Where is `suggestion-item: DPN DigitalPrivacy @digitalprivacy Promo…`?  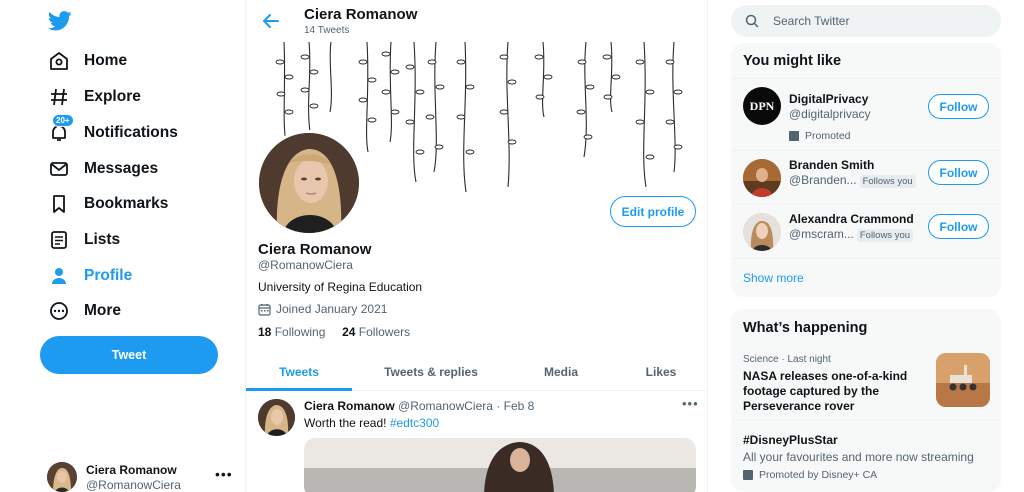 suggestion-item: DPN DigitalPrivacy @digitalprivacy Promo… is located at coordinates (866, 114).